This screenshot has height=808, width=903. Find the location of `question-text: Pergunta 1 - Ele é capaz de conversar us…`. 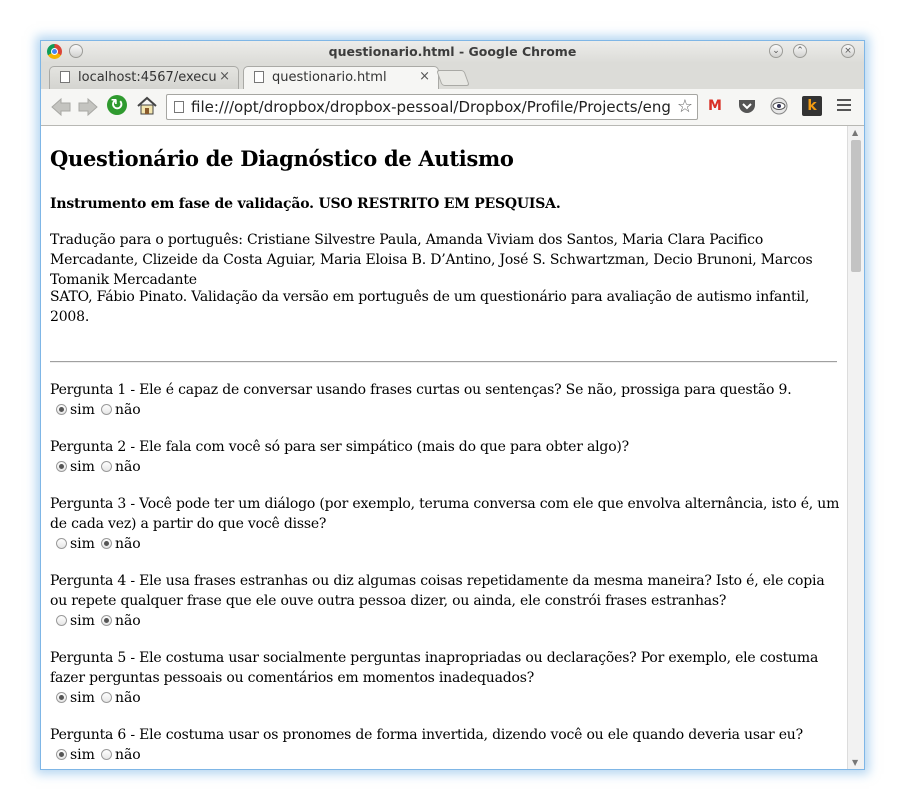

question-text: Pergunta 1 - Ele é capaz de conversar us… is located at coordinates (421, 390).